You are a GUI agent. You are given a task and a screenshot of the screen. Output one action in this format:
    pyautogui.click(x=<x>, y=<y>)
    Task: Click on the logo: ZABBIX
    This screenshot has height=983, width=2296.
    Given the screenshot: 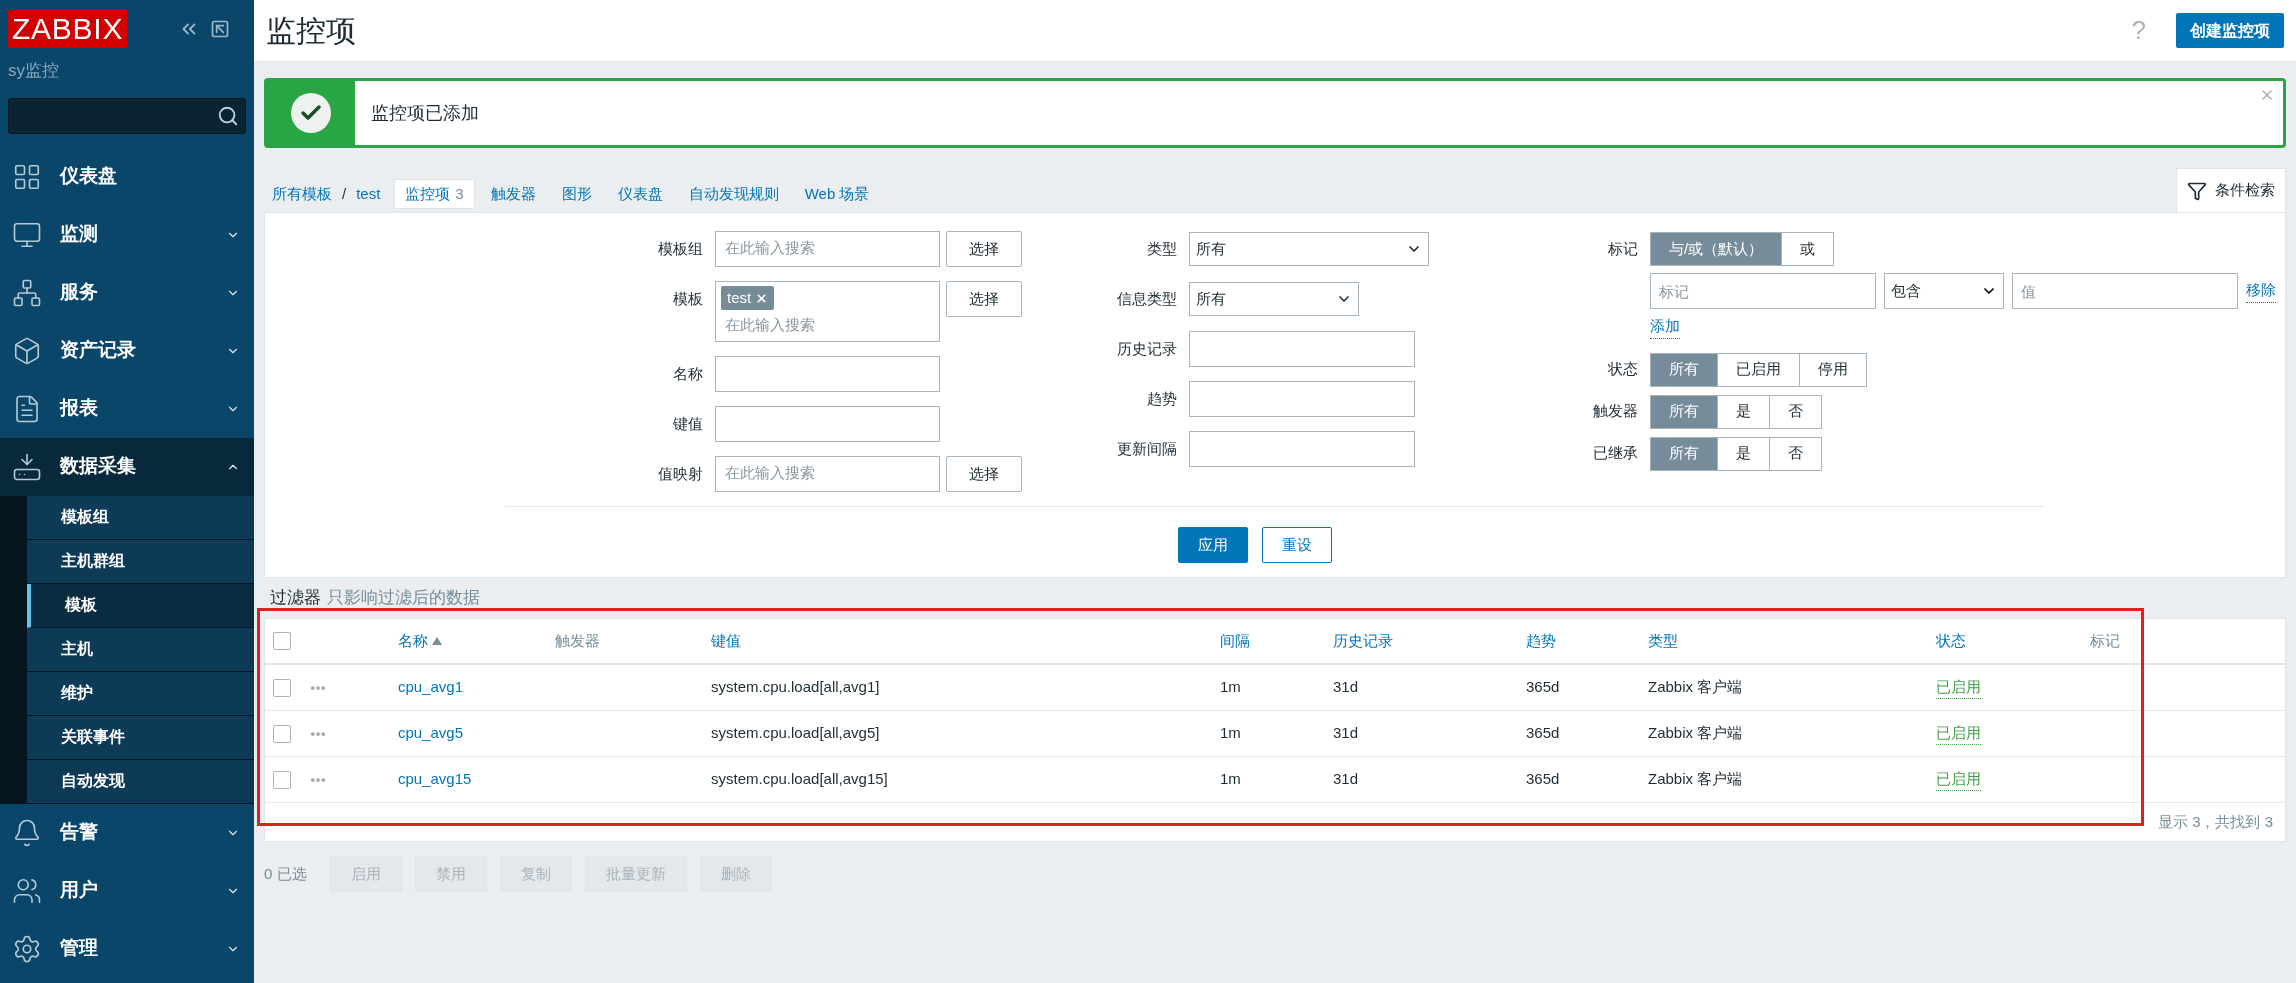 What is the action you would take?
    pyautogui.click(x=68, y=29)
    